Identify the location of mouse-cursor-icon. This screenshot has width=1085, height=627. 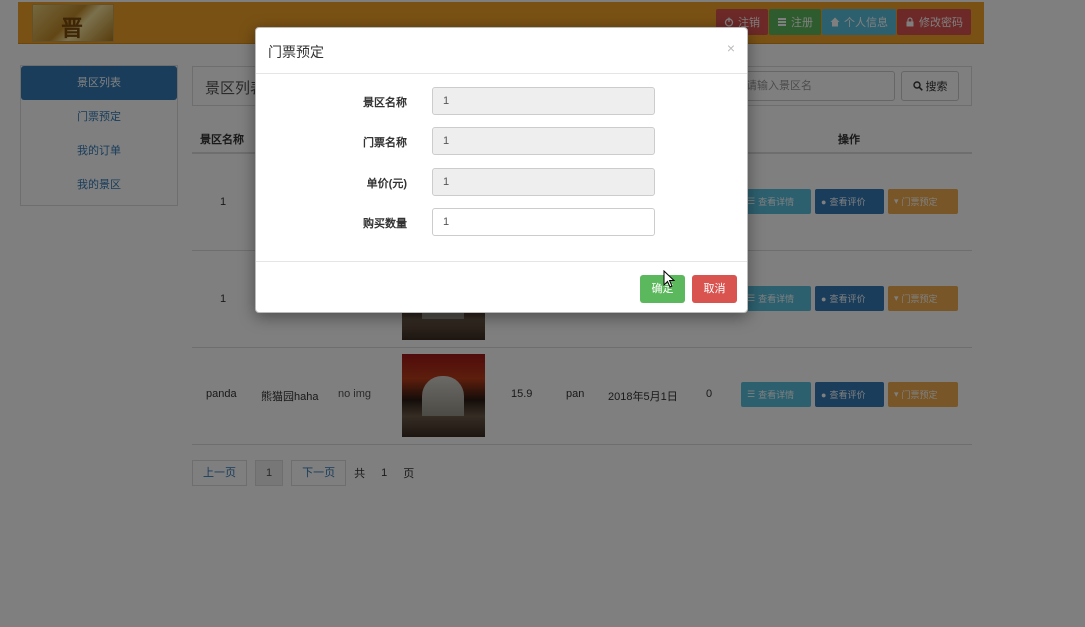
(669, 279).